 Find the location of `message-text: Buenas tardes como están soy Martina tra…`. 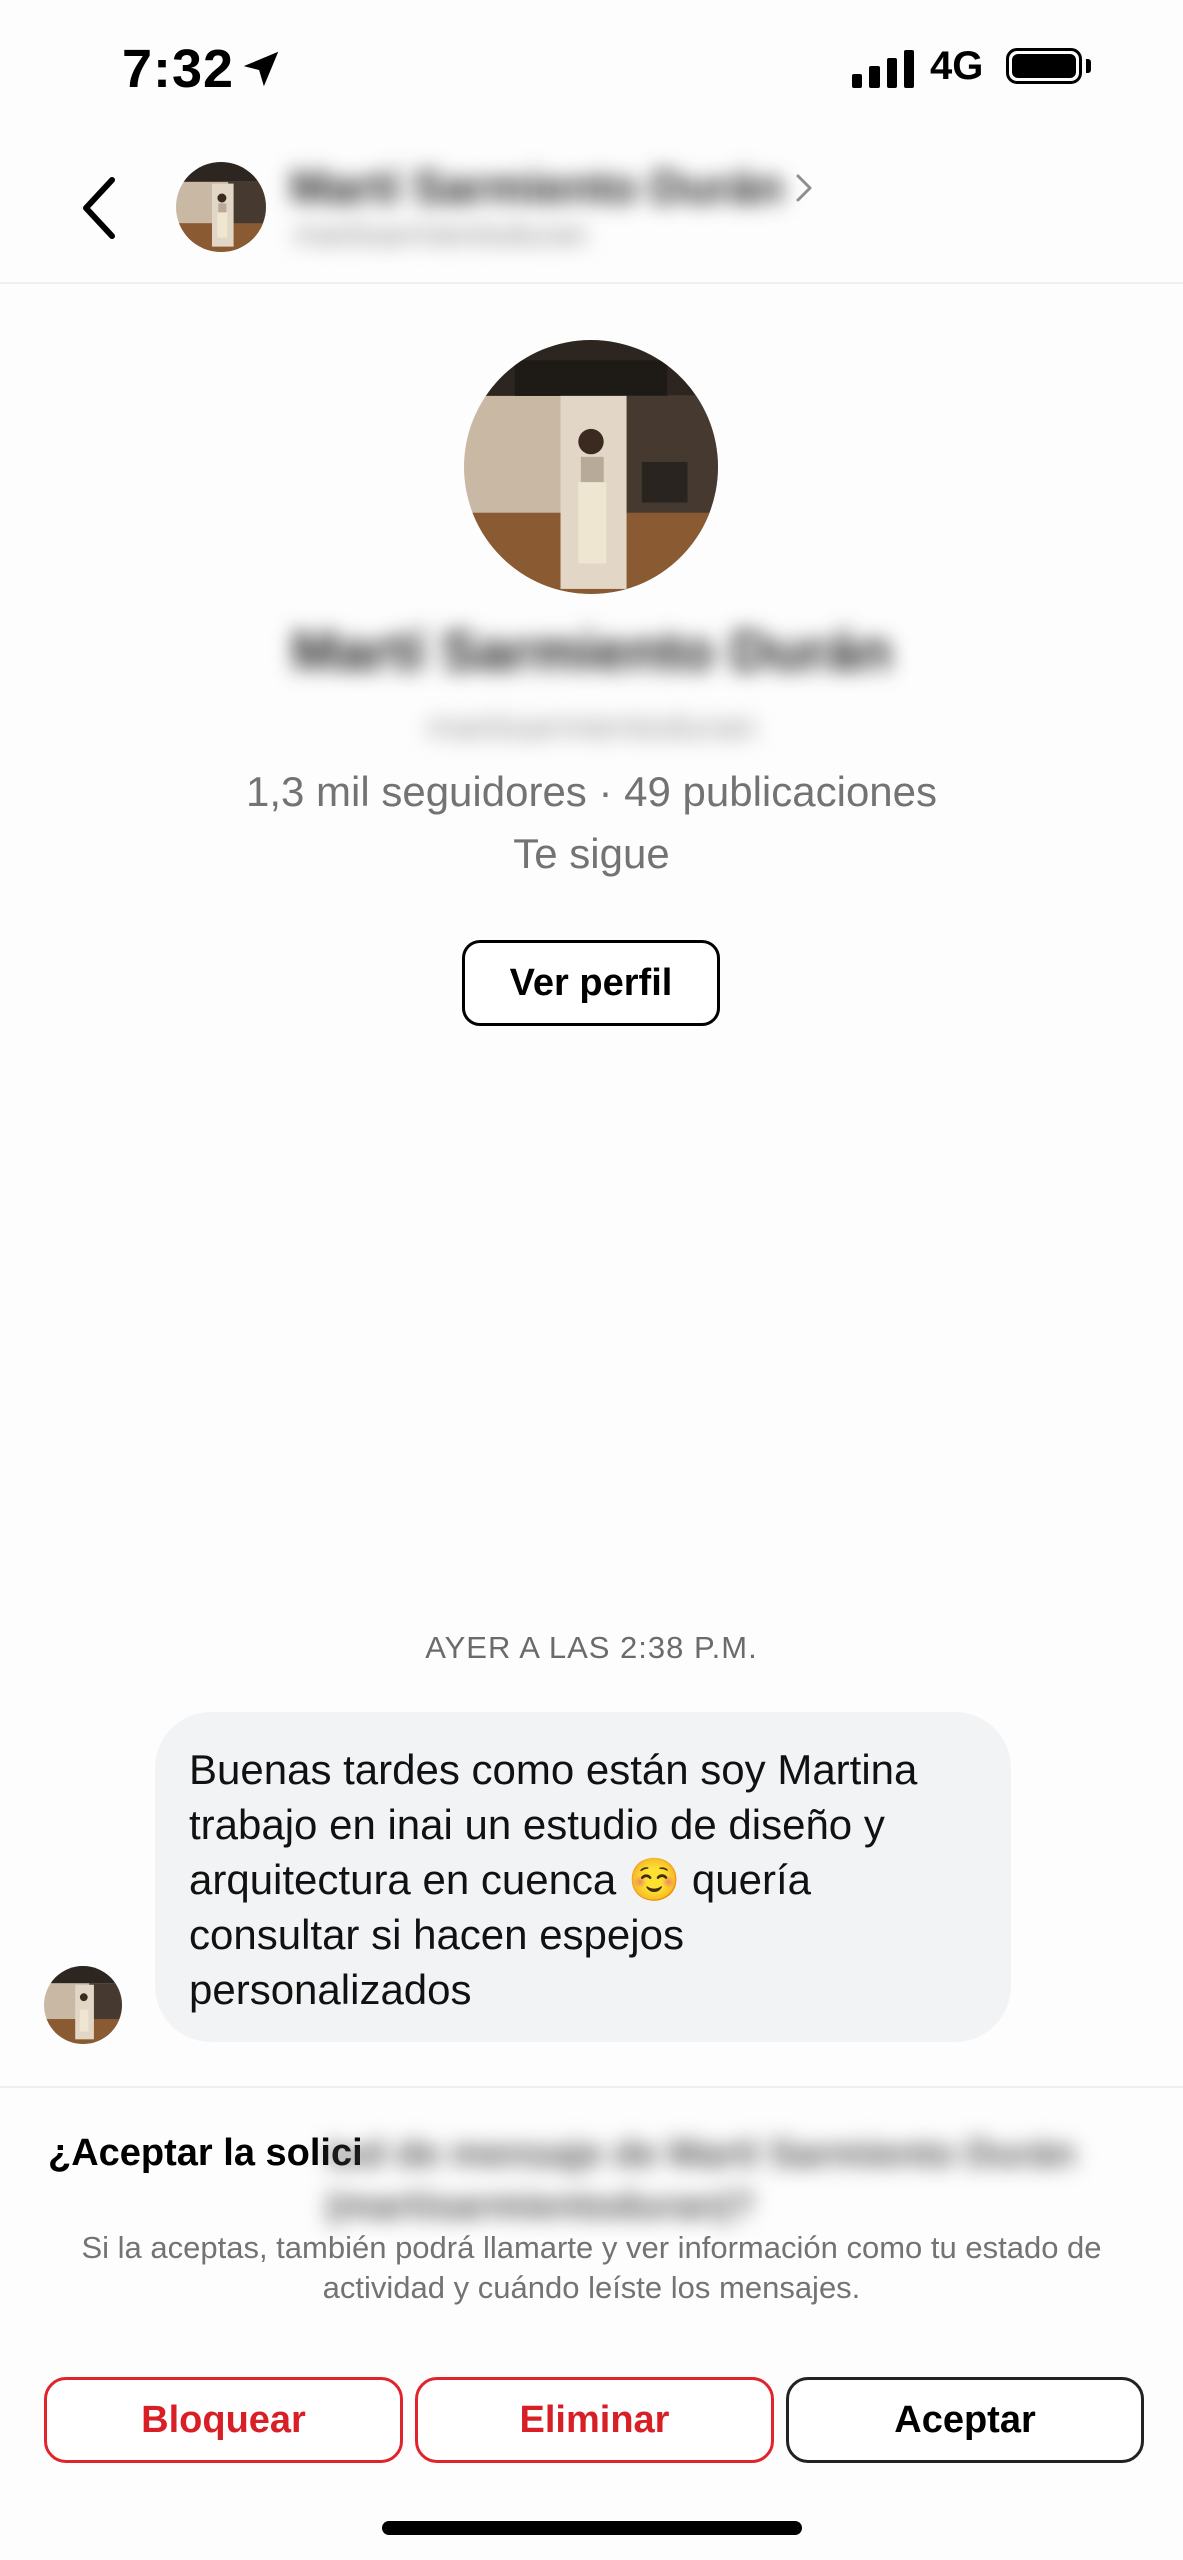

message-text: Buenas tardes como están soy Martina tra… is located at coordinates (553, 1879).